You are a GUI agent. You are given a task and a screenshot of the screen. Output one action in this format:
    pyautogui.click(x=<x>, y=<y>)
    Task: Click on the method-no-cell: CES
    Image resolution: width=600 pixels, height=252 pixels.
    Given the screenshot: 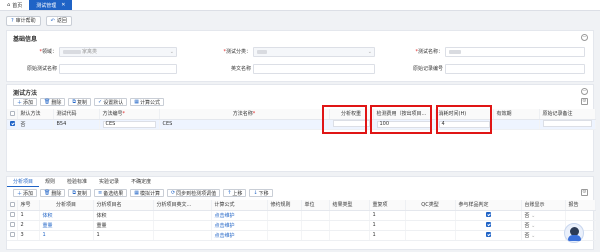 What is the action you would take?
    pyautogui.click(x=129, y=124)
    